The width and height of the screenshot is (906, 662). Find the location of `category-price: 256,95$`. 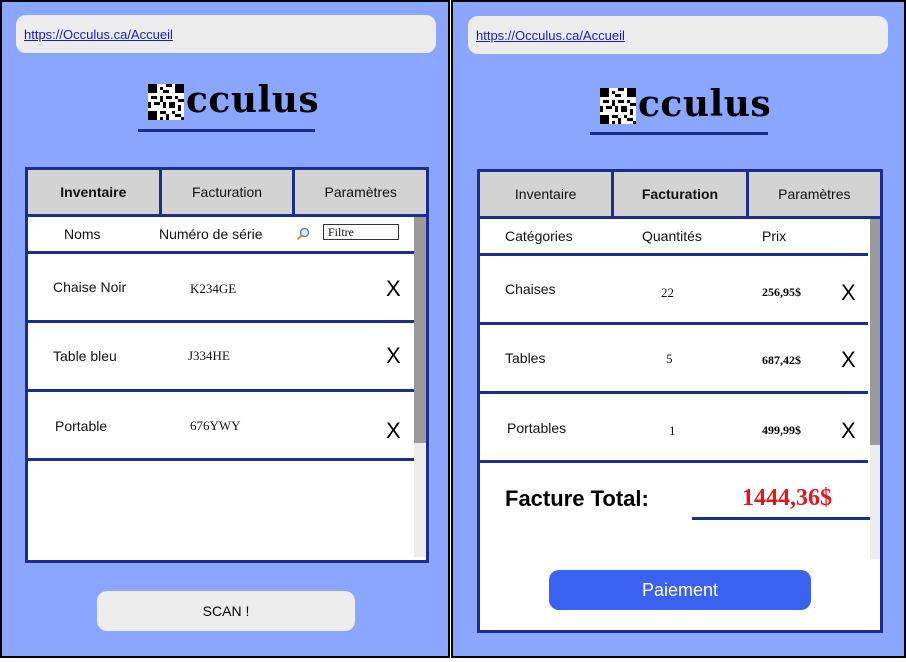

category-price: 256,95$ is located at coordinates (781, 292).